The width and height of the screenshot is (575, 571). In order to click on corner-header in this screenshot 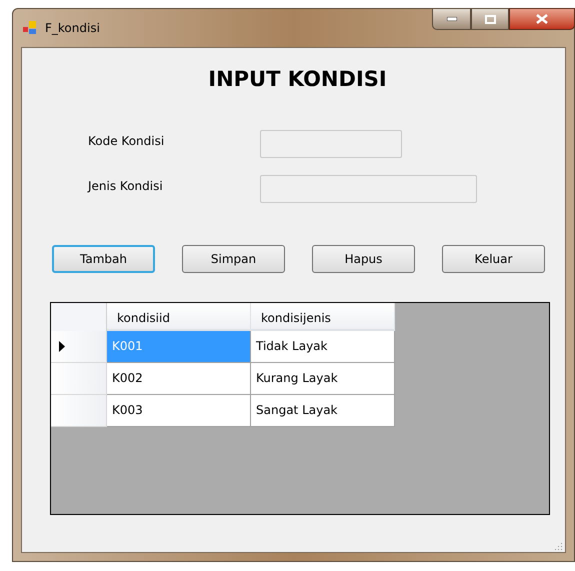, I will do `click(79, 316)`.